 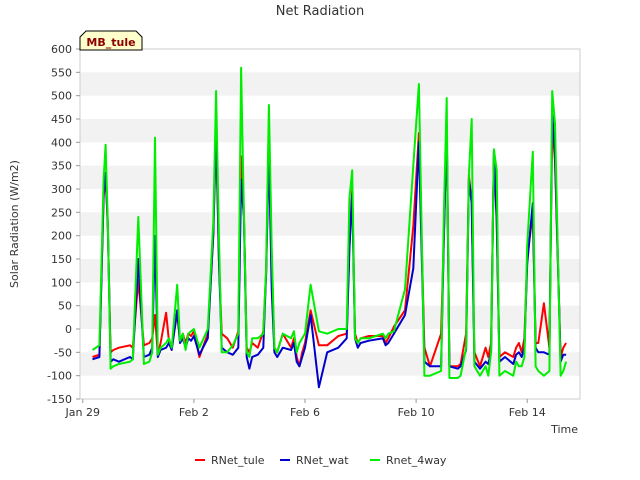 I want to click on y-tick-label: 50, so click(x=65, y=306).